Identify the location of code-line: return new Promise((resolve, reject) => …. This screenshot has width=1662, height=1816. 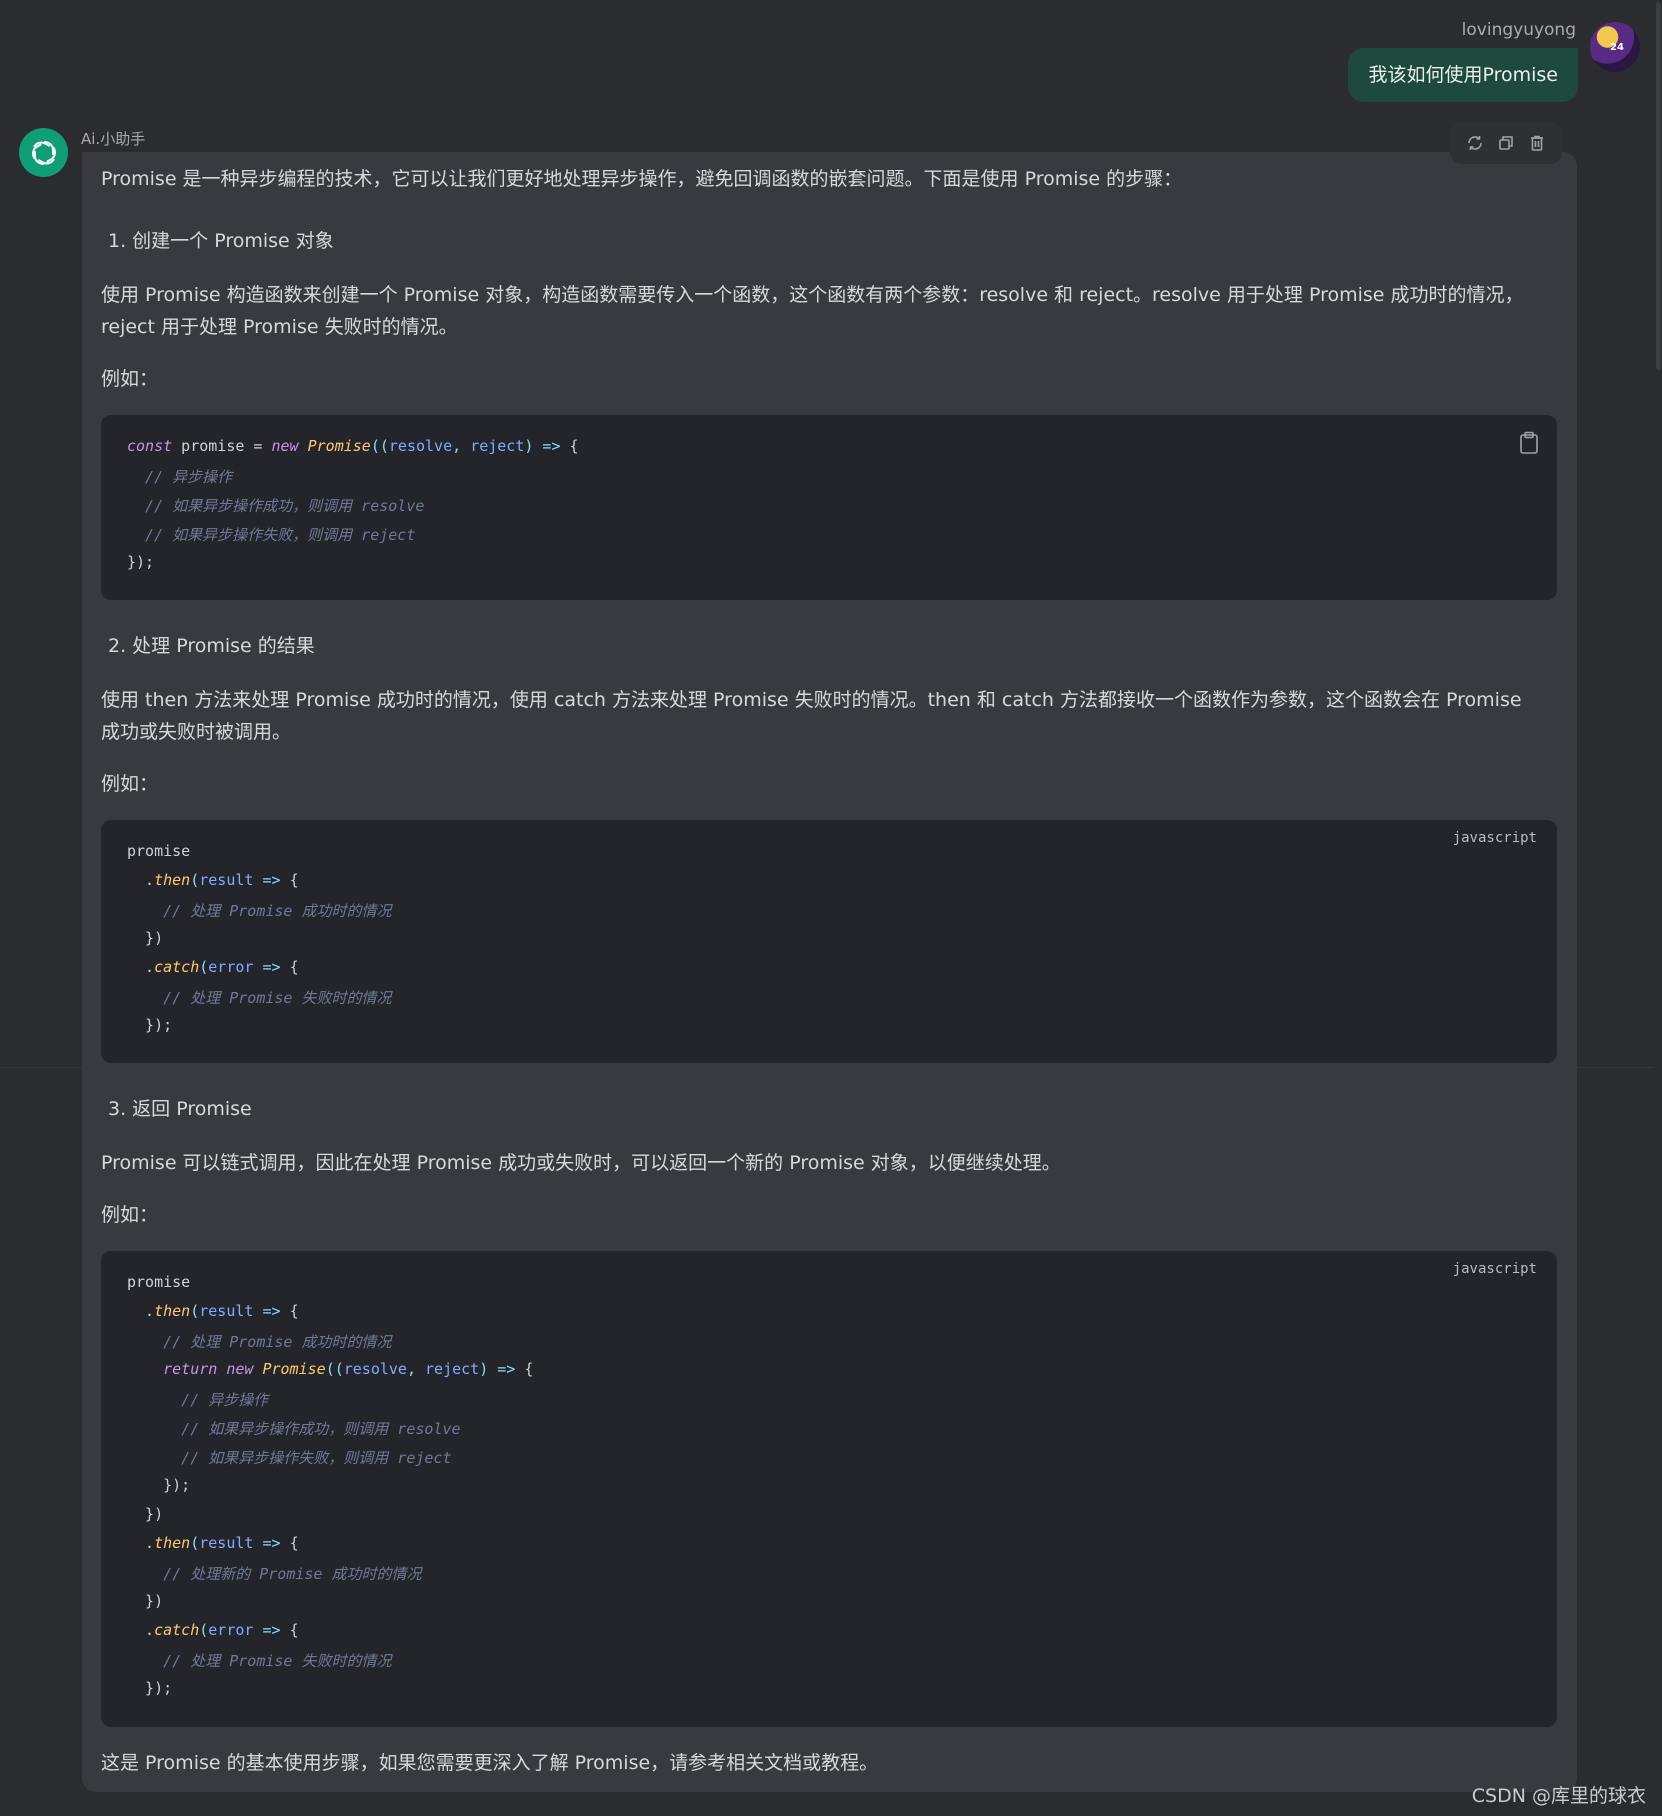
(330, 1369).